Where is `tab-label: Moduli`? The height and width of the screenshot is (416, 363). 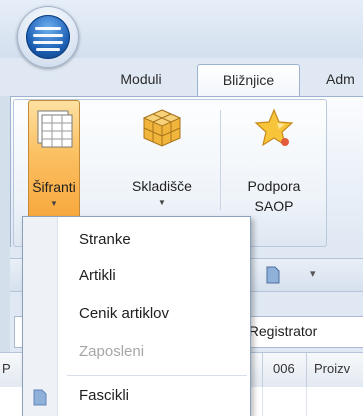
tab-label: Moduli is located at coordinates (141, 79).